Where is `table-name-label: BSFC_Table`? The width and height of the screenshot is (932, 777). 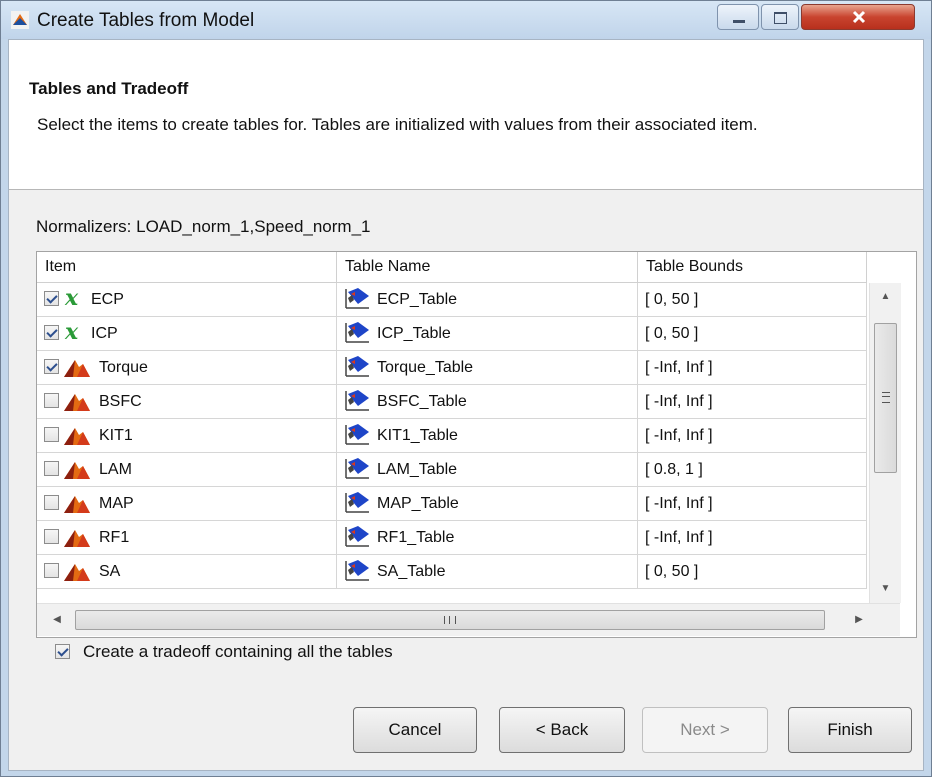 table-name-label: BSFC_Table is located at coordinates (422, 401).